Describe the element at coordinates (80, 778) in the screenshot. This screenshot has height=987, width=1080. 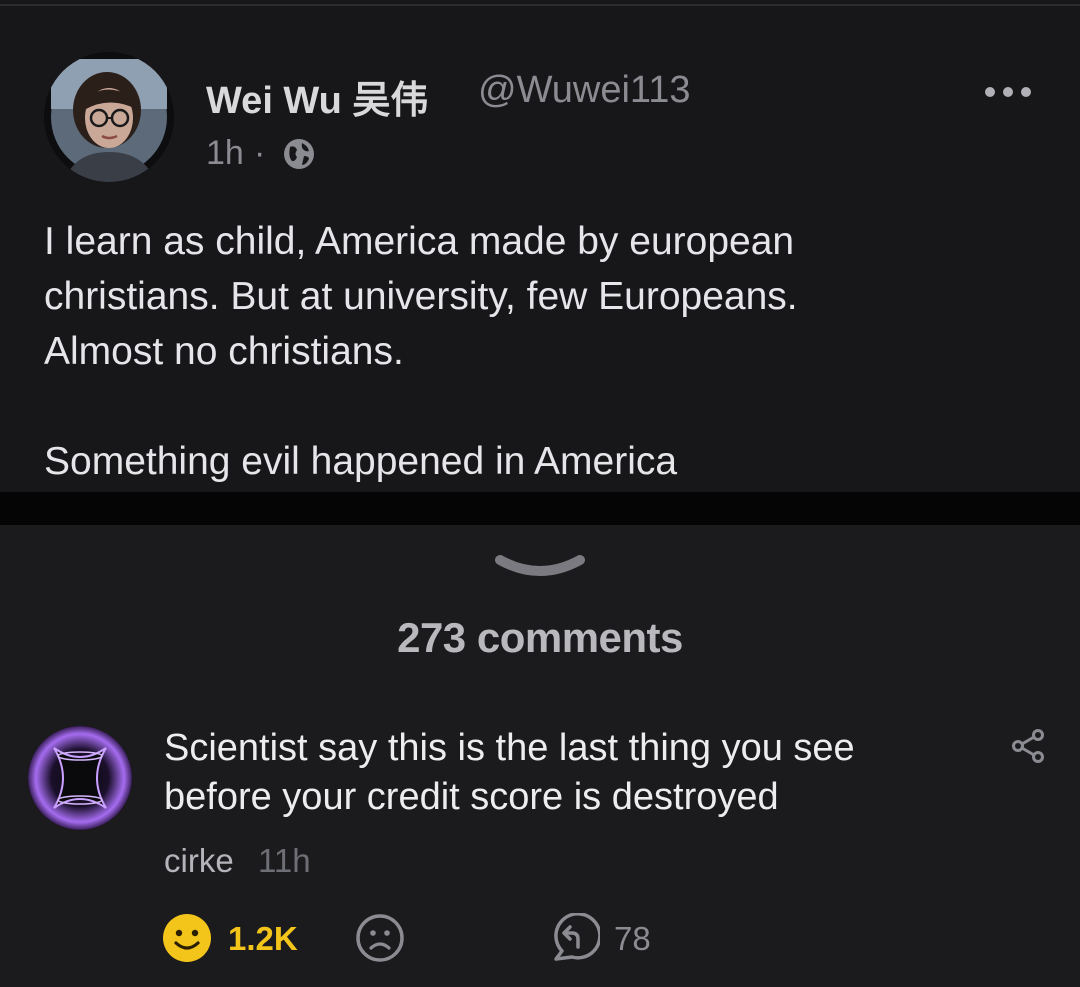
I see `commenter-avatar` at that location.